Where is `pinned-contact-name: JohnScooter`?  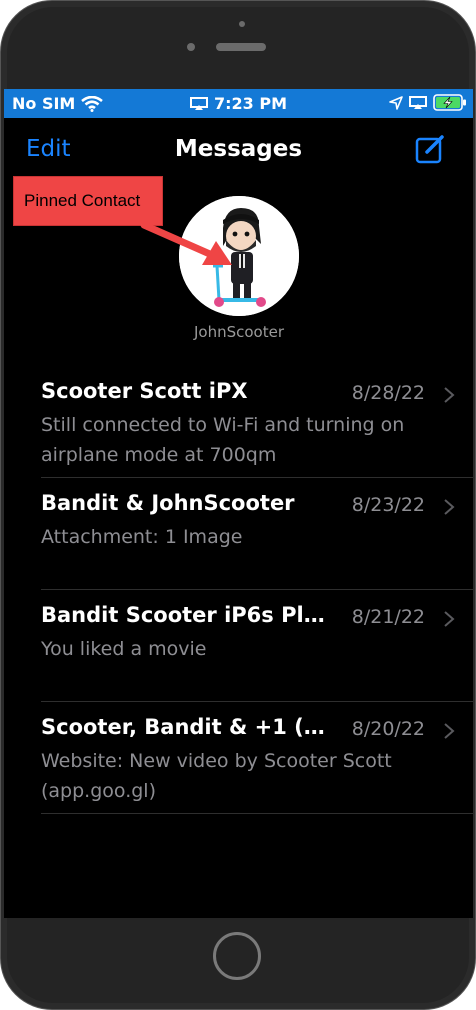
pinned-contact-name: JohnScooter is located at coordinates (238, 332).